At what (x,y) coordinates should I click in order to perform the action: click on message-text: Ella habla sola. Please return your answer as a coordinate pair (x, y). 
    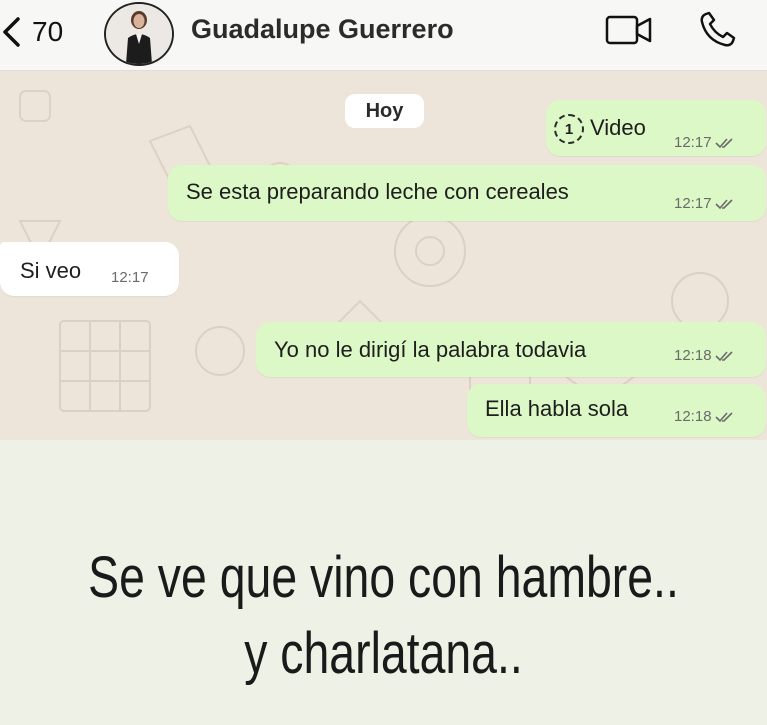
    Looking at the image, I should click on (557, 408).